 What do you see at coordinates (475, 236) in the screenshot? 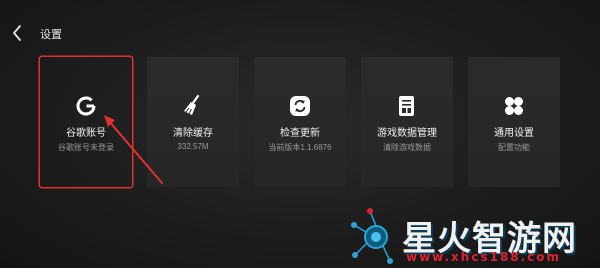
I see `site-watermark: 星火智游网 www.xhcs188.com` at bounding box center [475, 236].